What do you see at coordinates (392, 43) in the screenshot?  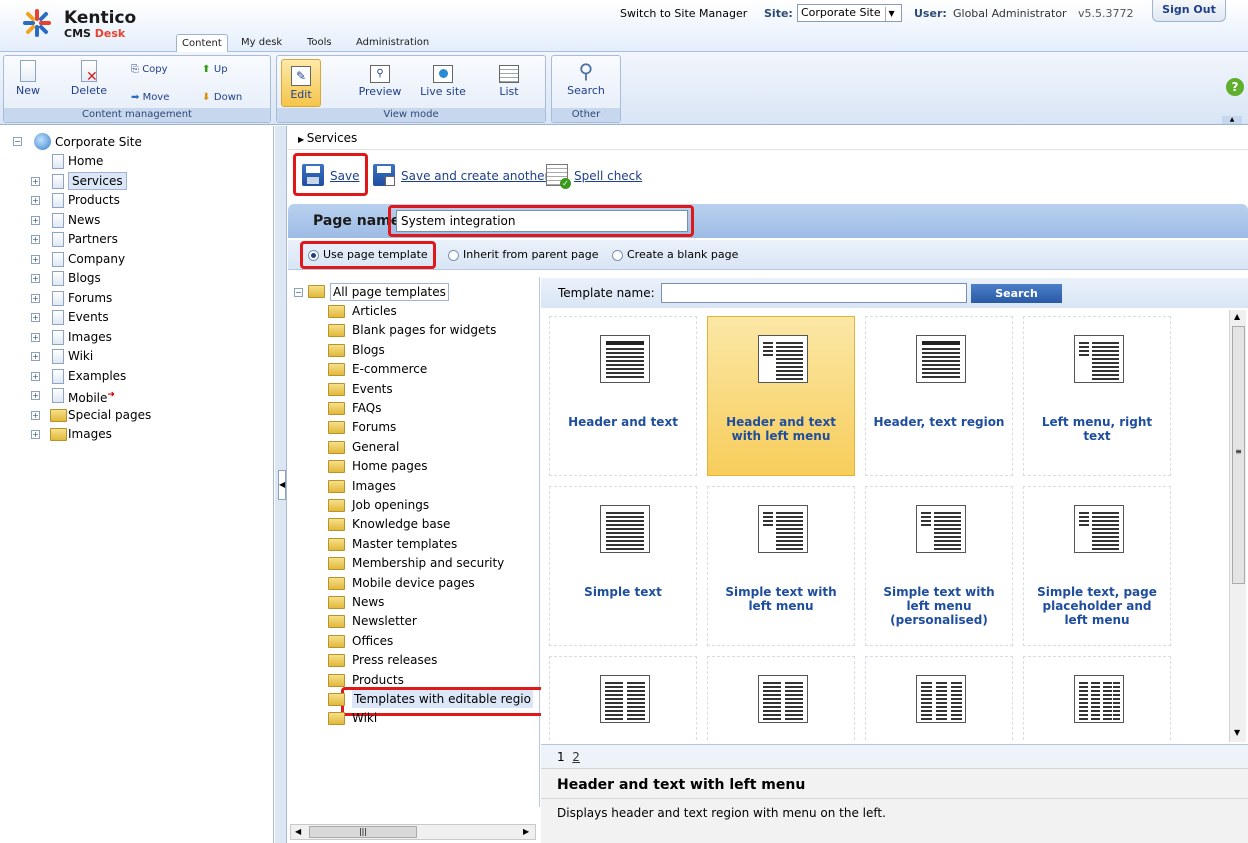 I see `tab-administration: Administration` at bounding box center [392, 43].